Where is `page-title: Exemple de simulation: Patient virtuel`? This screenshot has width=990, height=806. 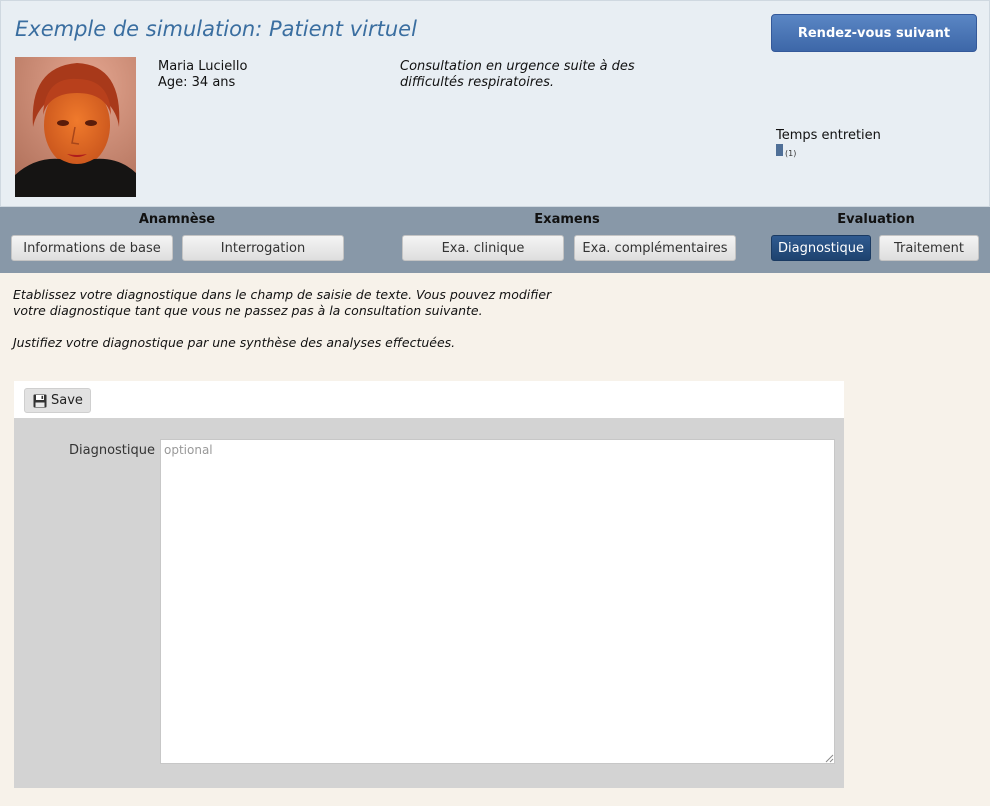 page-title: Exemple de simulation: Patient virtuel is located at coordinates (216, 29).